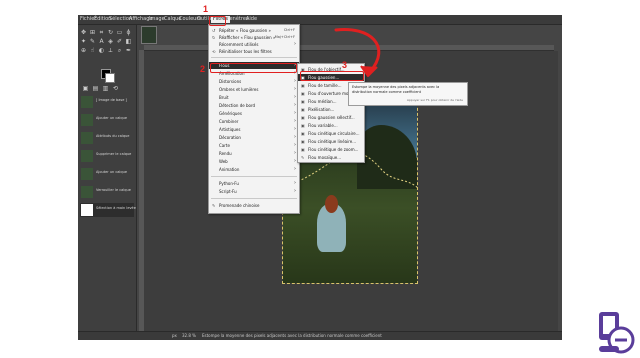 The image size is (640, 358). What do you see at coordinates (253, 68) in the screenshot?
I see `highlight-box-flous` at bounding box center [253, 68].